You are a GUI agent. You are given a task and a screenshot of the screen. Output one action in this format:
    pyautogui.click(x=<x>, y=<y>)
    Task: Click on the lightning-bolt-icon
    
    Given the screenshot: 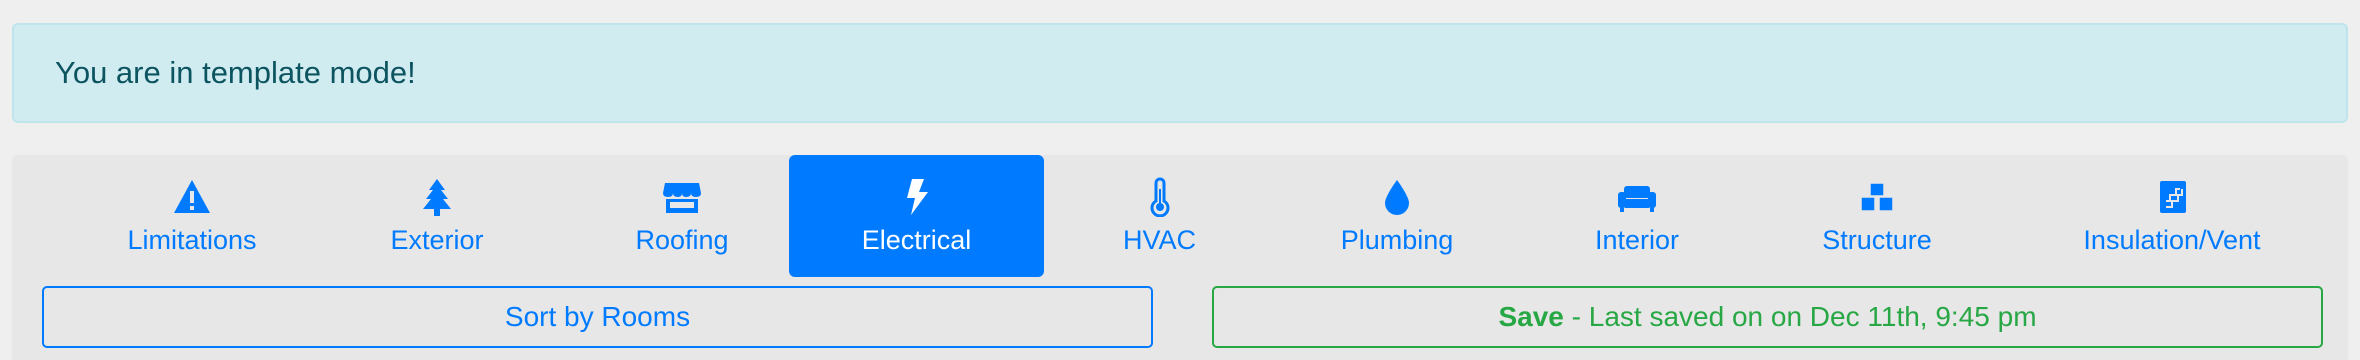 What is the action you would take?
    pyautogui.click(x=917, y=197)
    